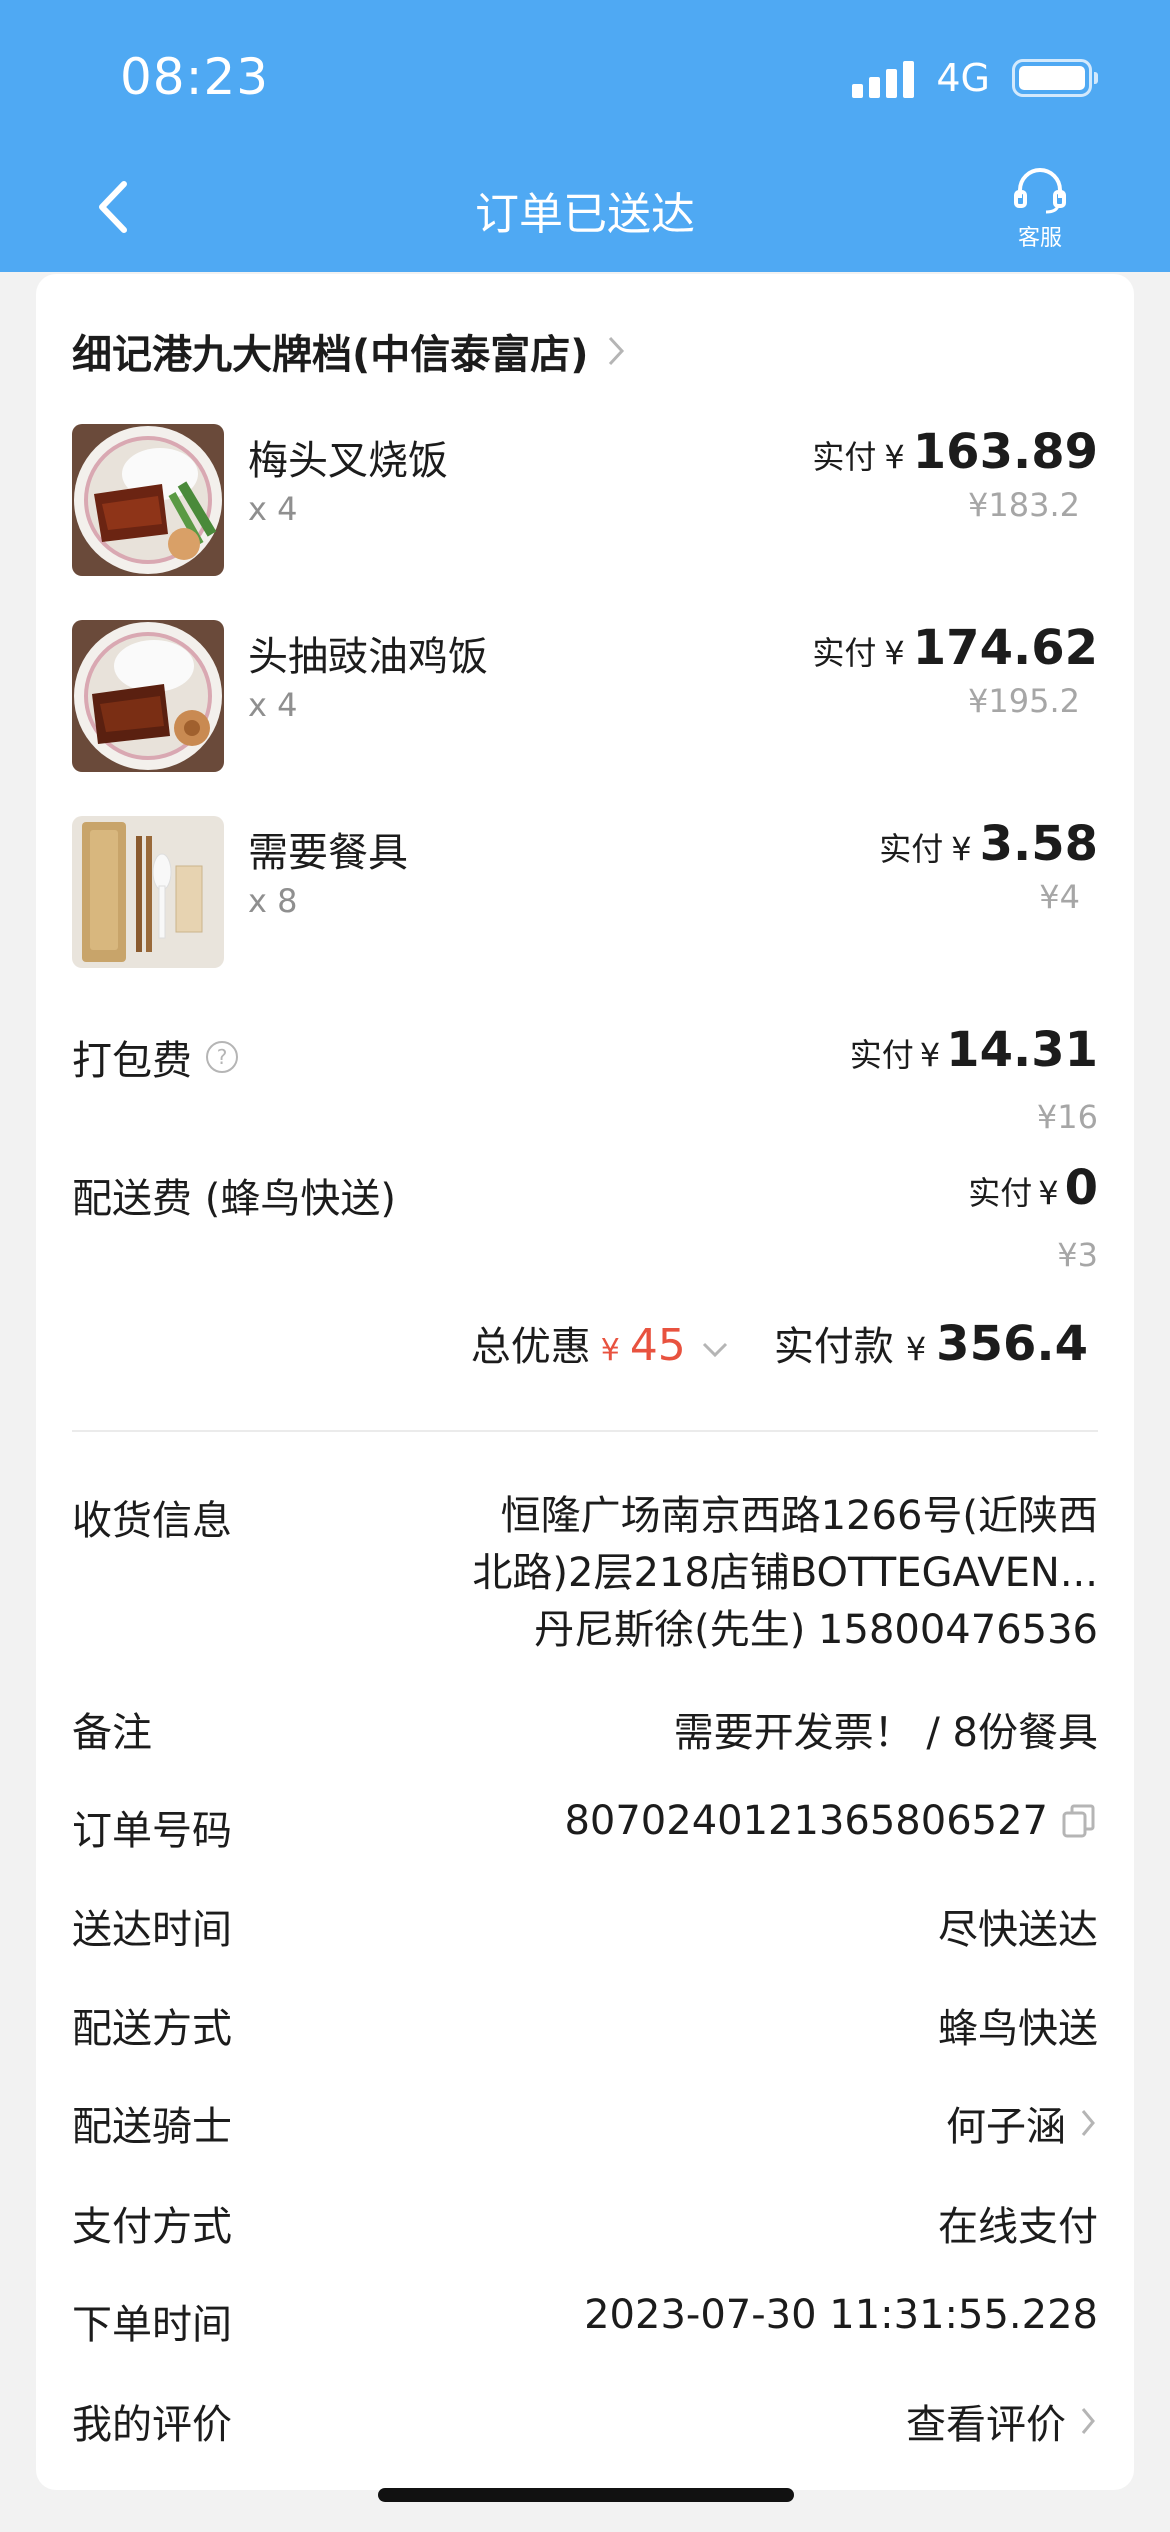 The image size is (1170, 2532). What do you see at coordinates (585, 1079) in the screenshot?
I see `packaging-fee-row: 打包费 ? 实付 ¥ 14.31 ¥16` at bounding box center [585, 1079].